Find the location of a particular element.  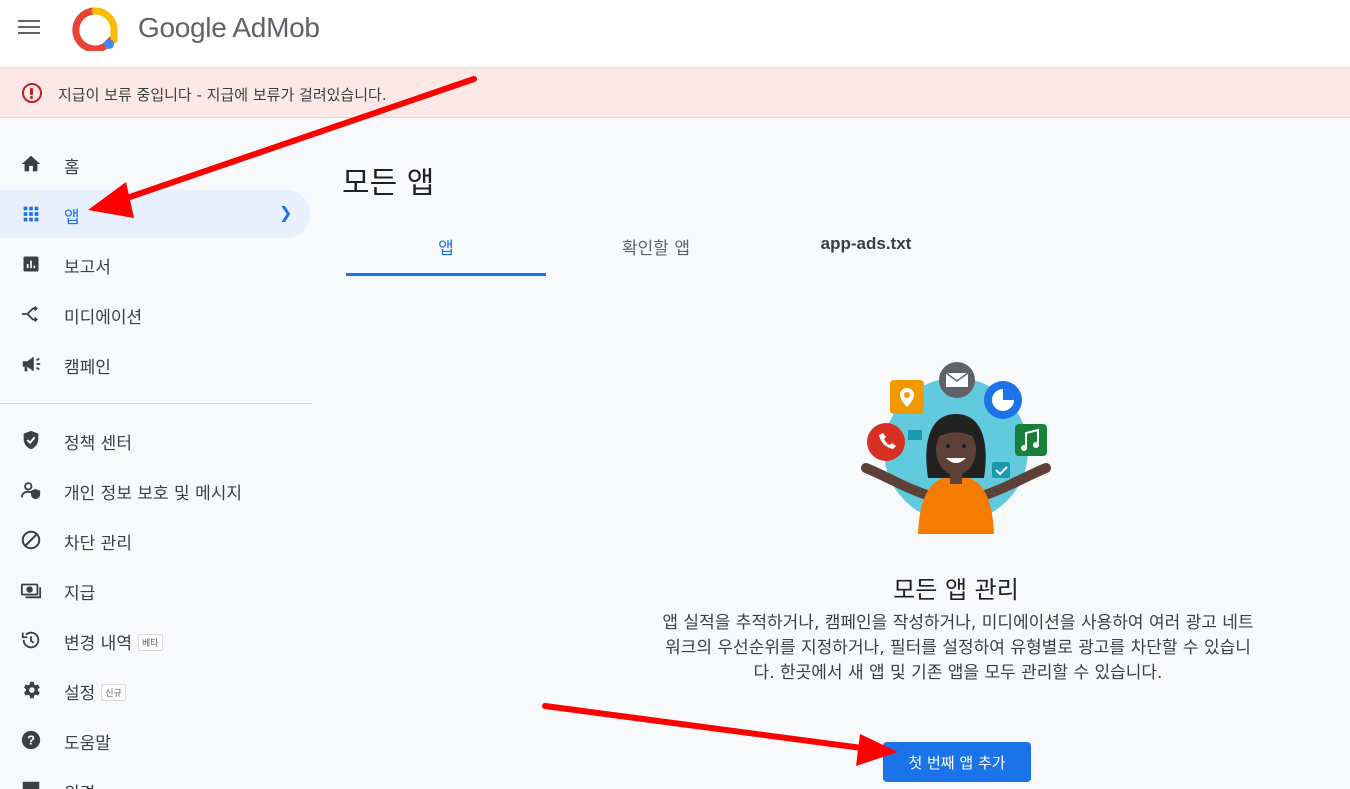

tab-app-ads-txt: app-ads.txt is located at coordinates (866, 253).